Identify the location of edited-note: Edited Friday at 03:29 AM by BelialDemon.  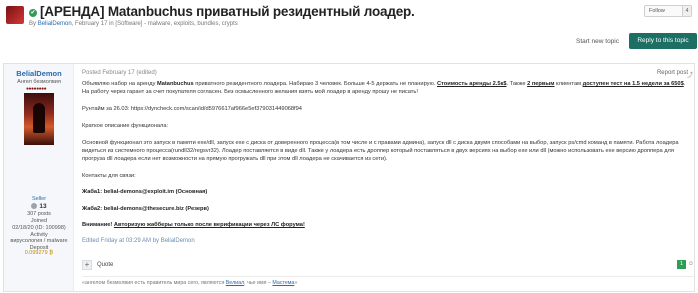
(138, 241).